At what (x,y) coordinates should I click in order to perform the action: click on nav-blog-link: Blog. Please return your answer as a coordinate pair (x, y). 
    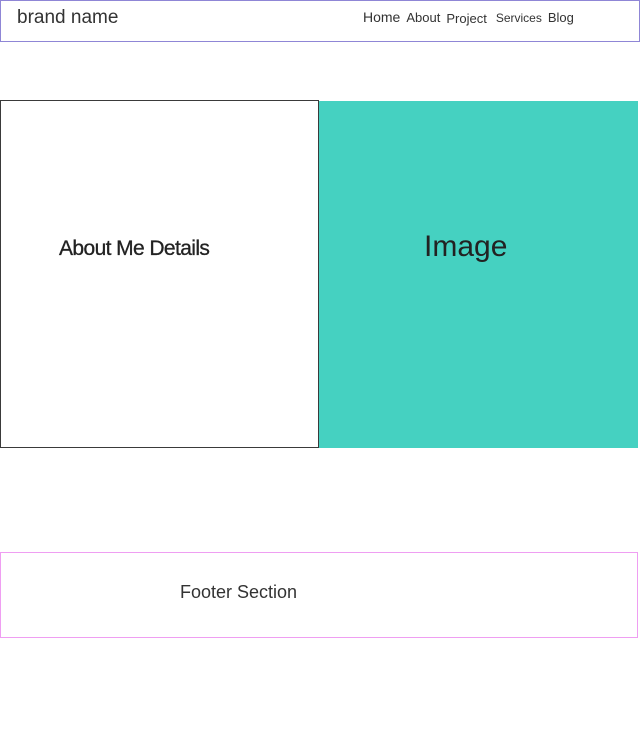
    Looking at the image, I should click on (561, 18).